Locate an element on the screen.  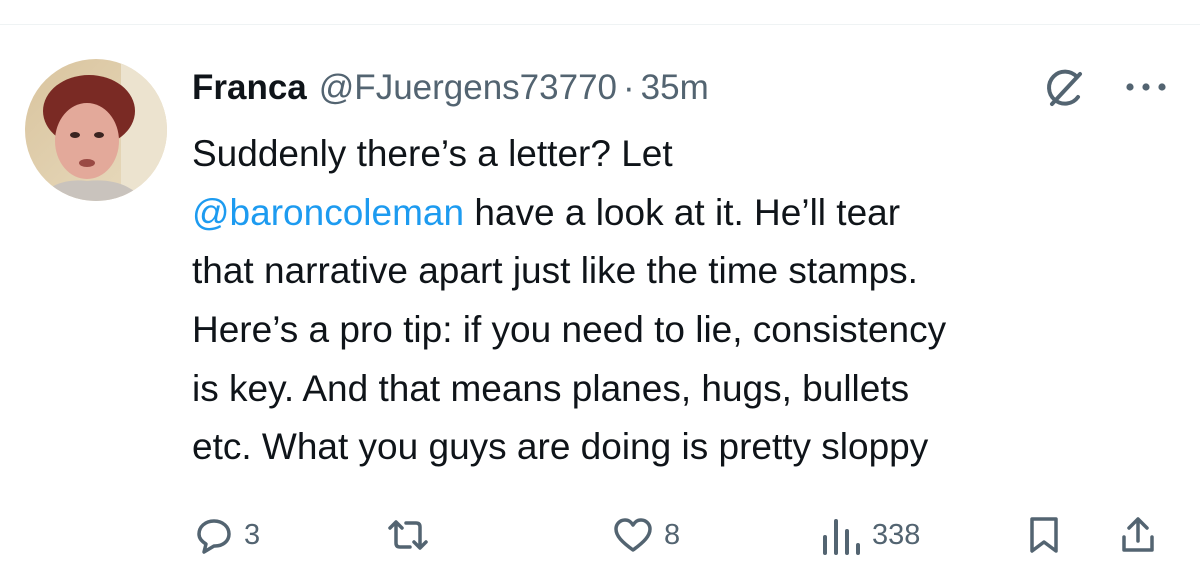
author-name: Franca is located at coordinates (249, 88).